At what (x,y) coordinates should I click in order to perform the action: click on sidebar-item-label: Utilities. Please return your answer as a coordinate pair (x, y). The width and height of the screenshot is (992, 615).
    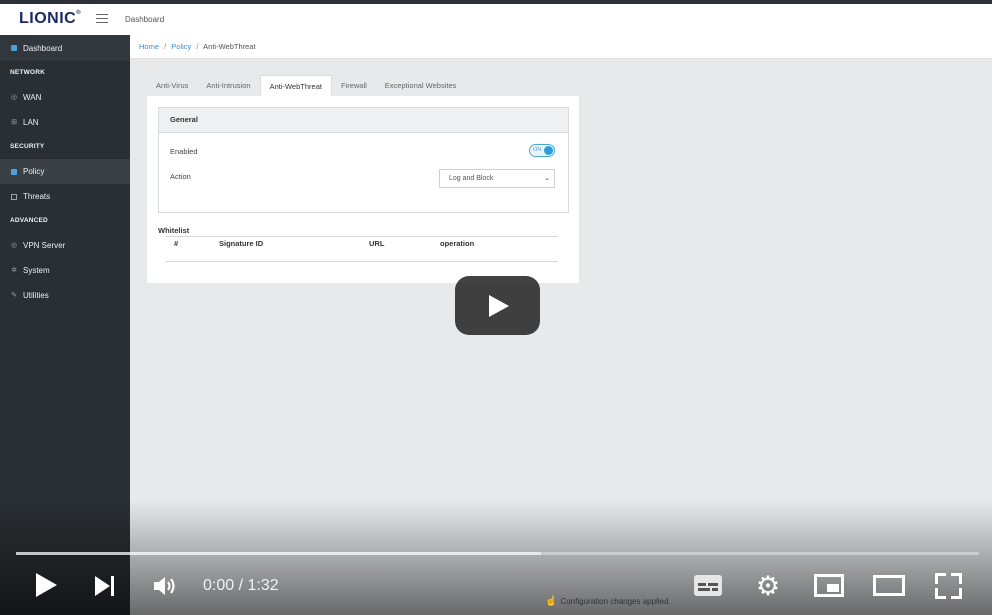
    Looking at the image, I should click on (36, 295).